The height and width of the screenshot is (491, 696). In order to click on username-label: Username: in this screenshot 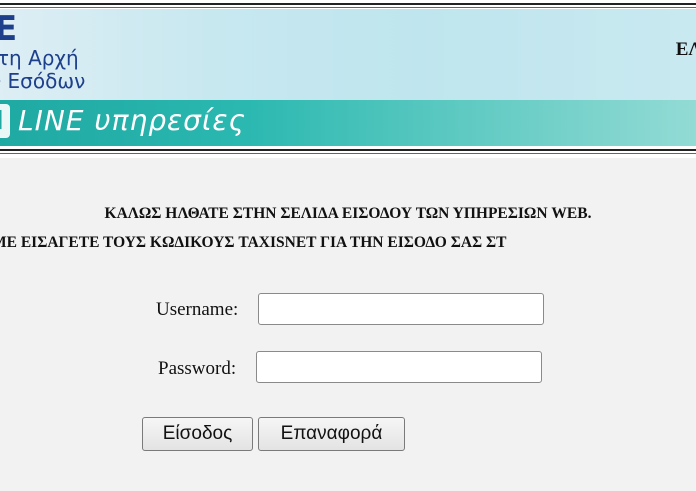, I will do `click(197, 309)`.